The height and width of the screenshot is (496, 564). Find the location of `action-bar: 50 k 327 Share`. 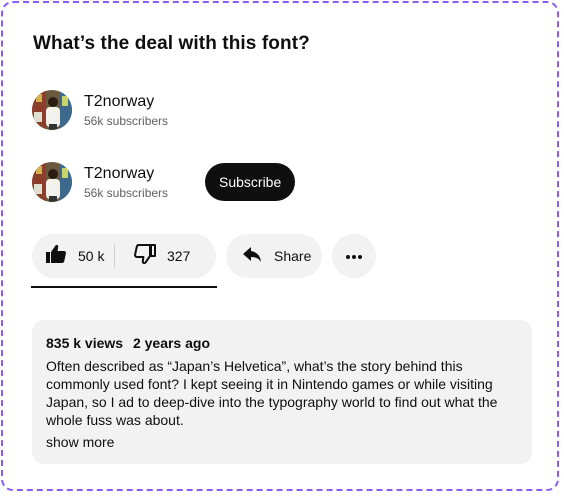

action-bar: 50 k 327 Share is located at coordinates (204, 256).